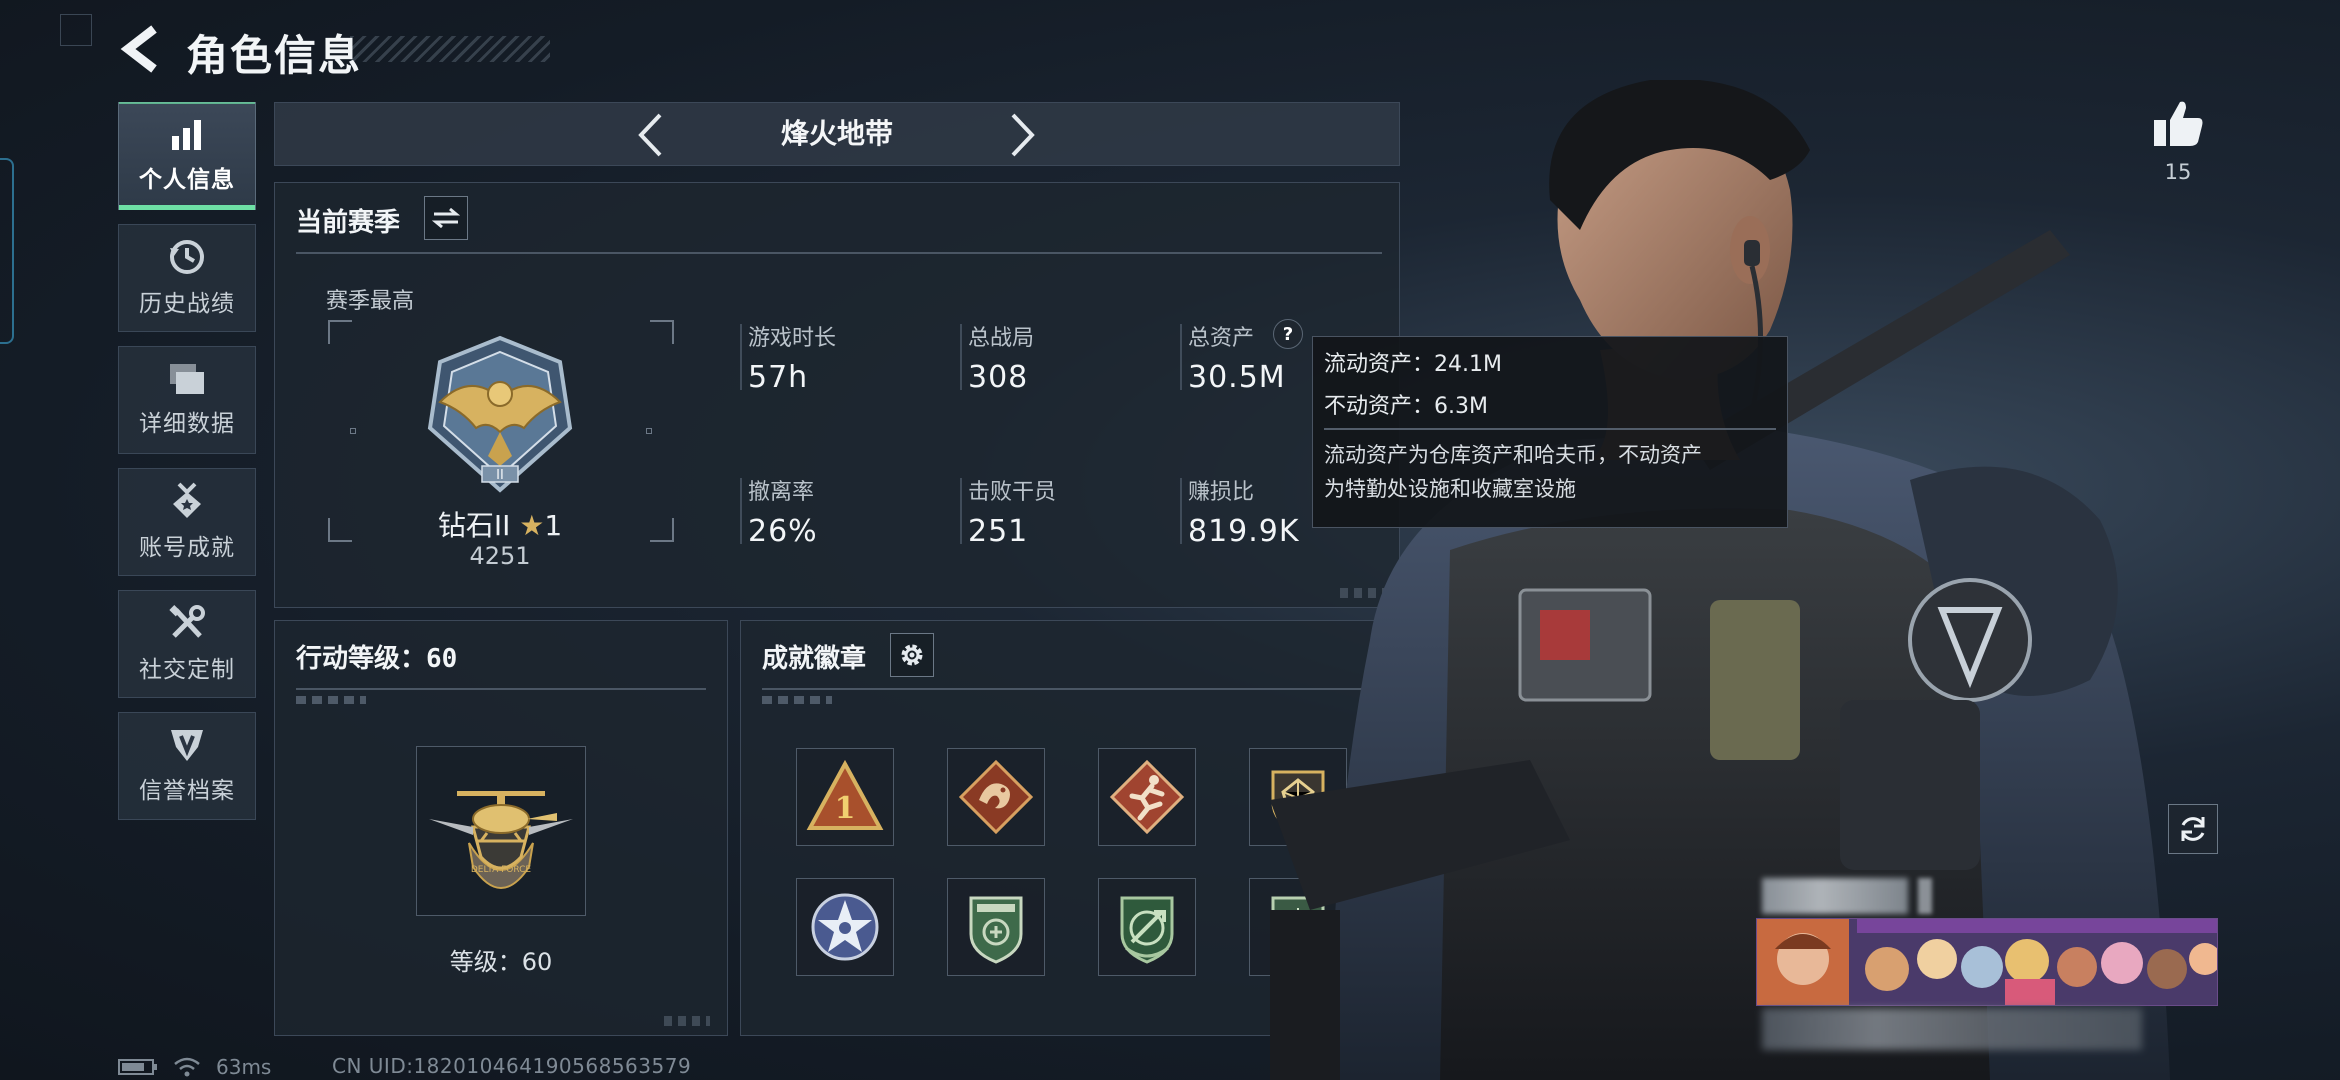  Describe the element at coordinates (187, 278) in the screenshot. I see `nav-match-history: 历史战绩` at that location.